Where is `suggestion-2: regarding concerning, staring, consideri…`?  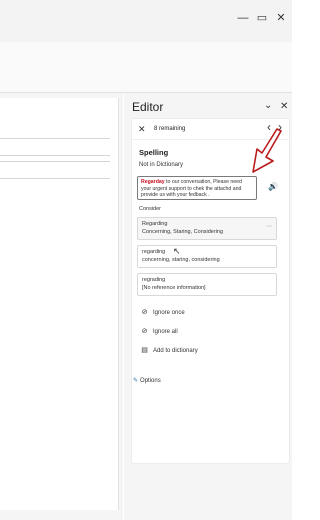
suggestion-2: regarding concerning, staring, consideri… is located at coordinates (207, 256).